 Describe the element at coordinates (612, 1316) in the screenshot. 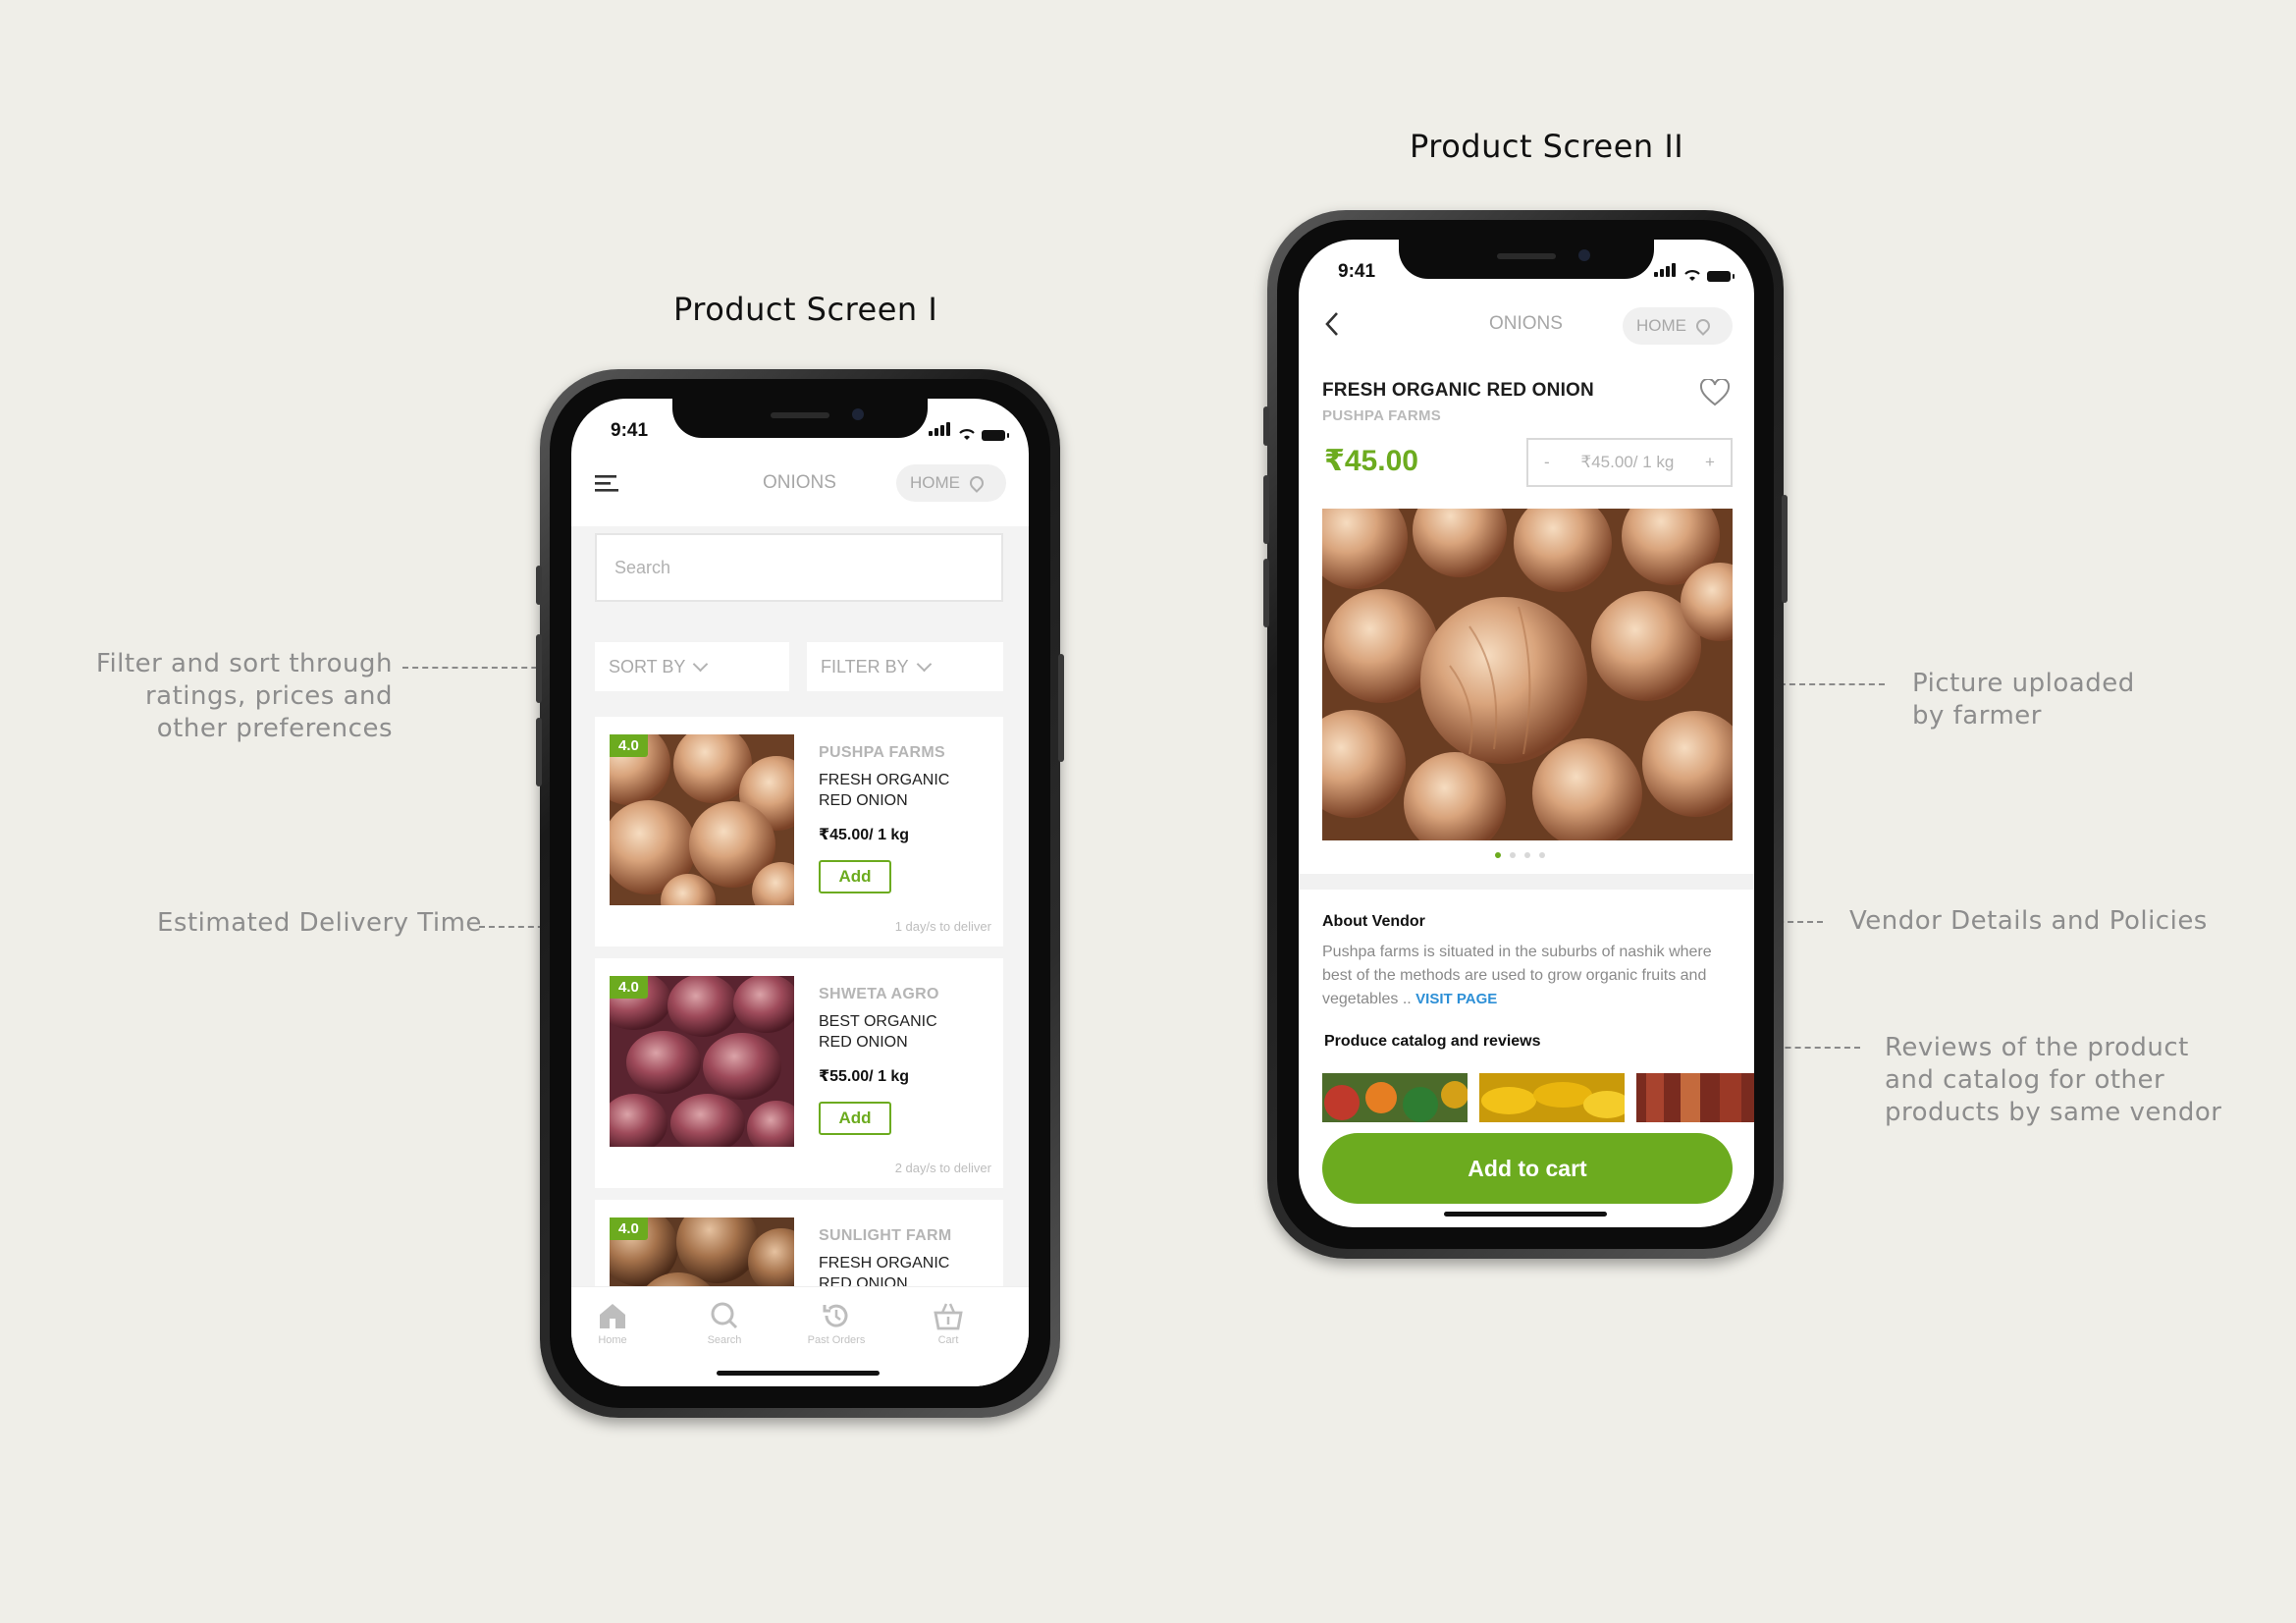

I see `home-icon` at that location.